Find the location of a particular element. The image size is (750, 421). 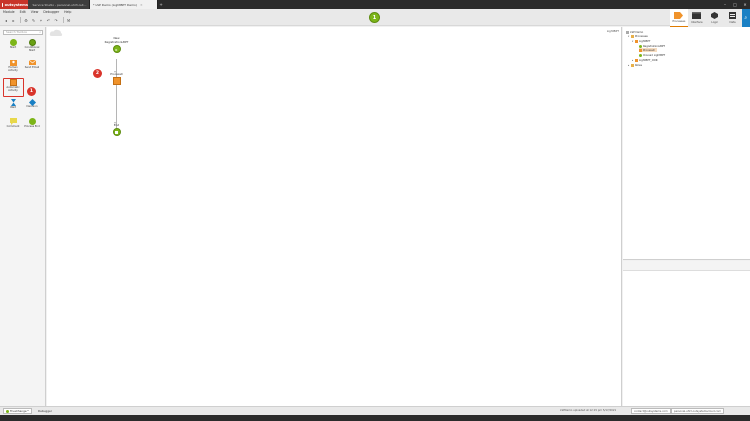

start-node: New RegistrationLBPT ▸ is located at coordinates (116, 45).